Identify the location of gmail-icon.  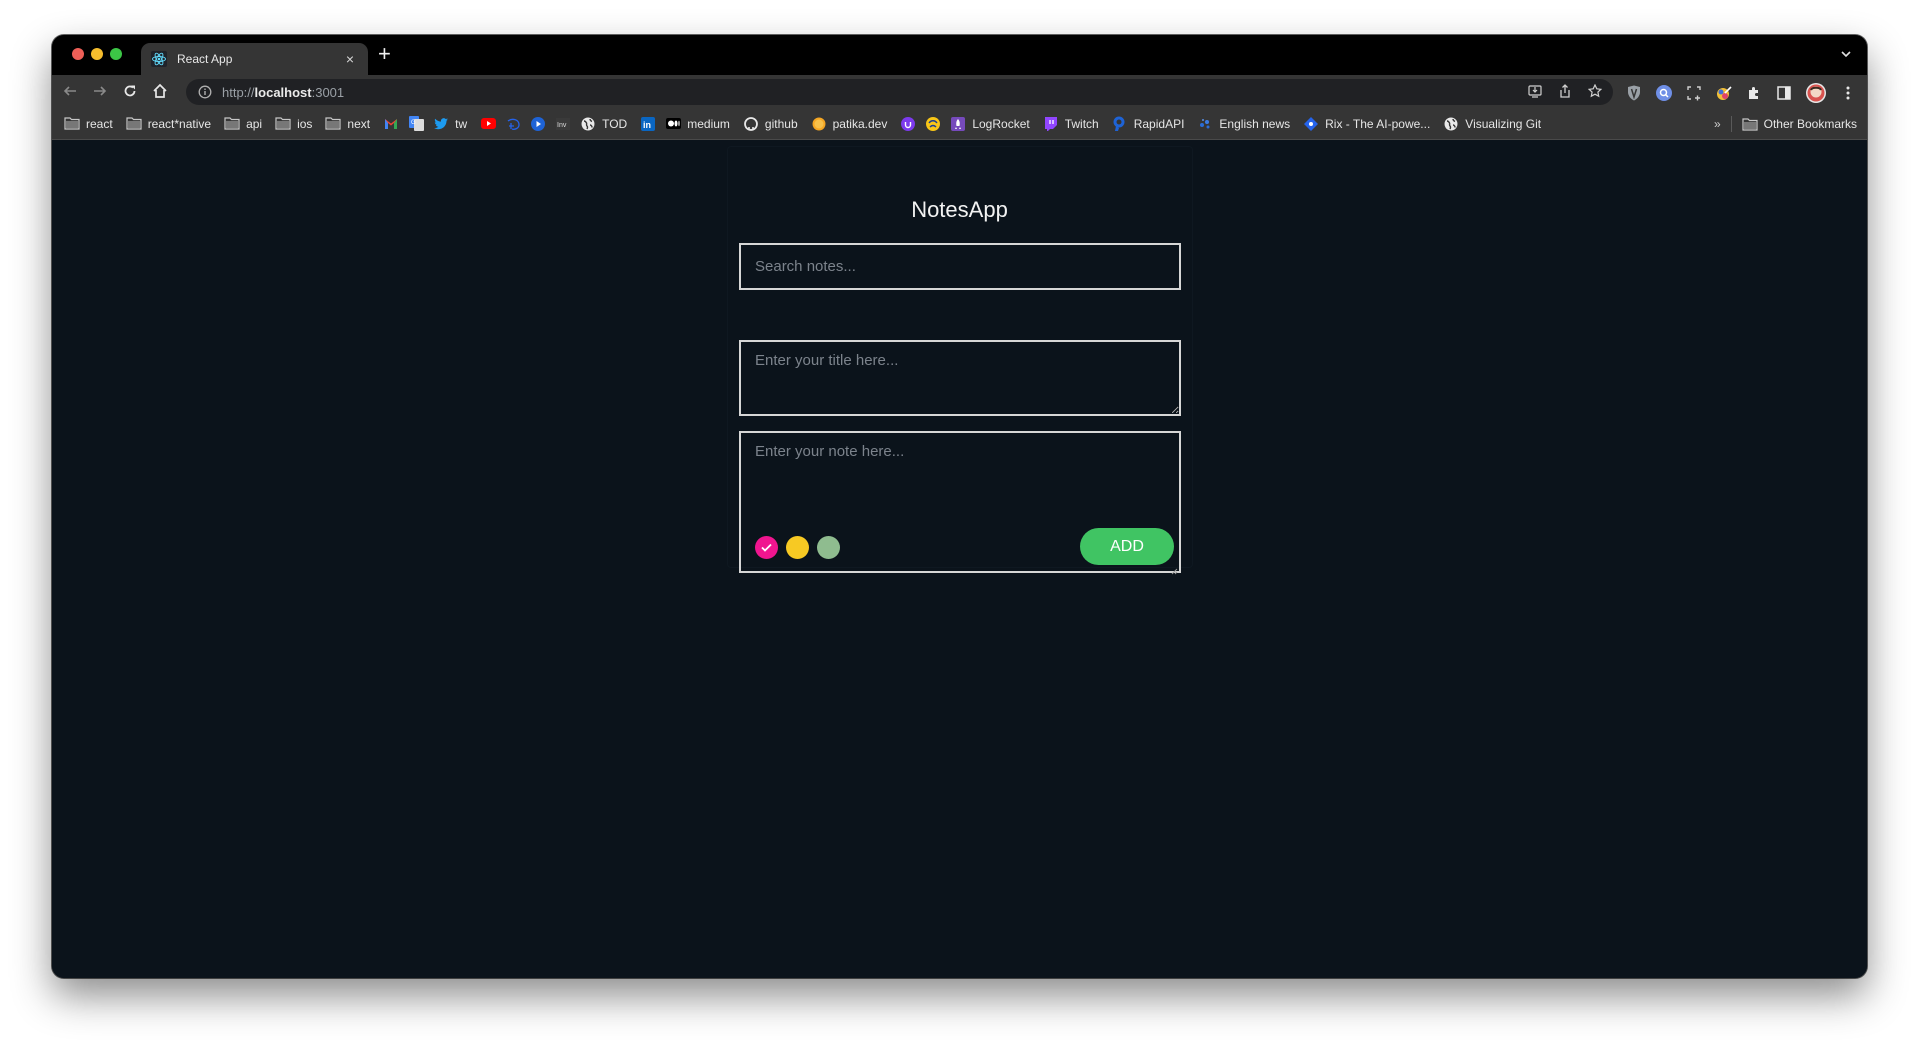
(391, 124).